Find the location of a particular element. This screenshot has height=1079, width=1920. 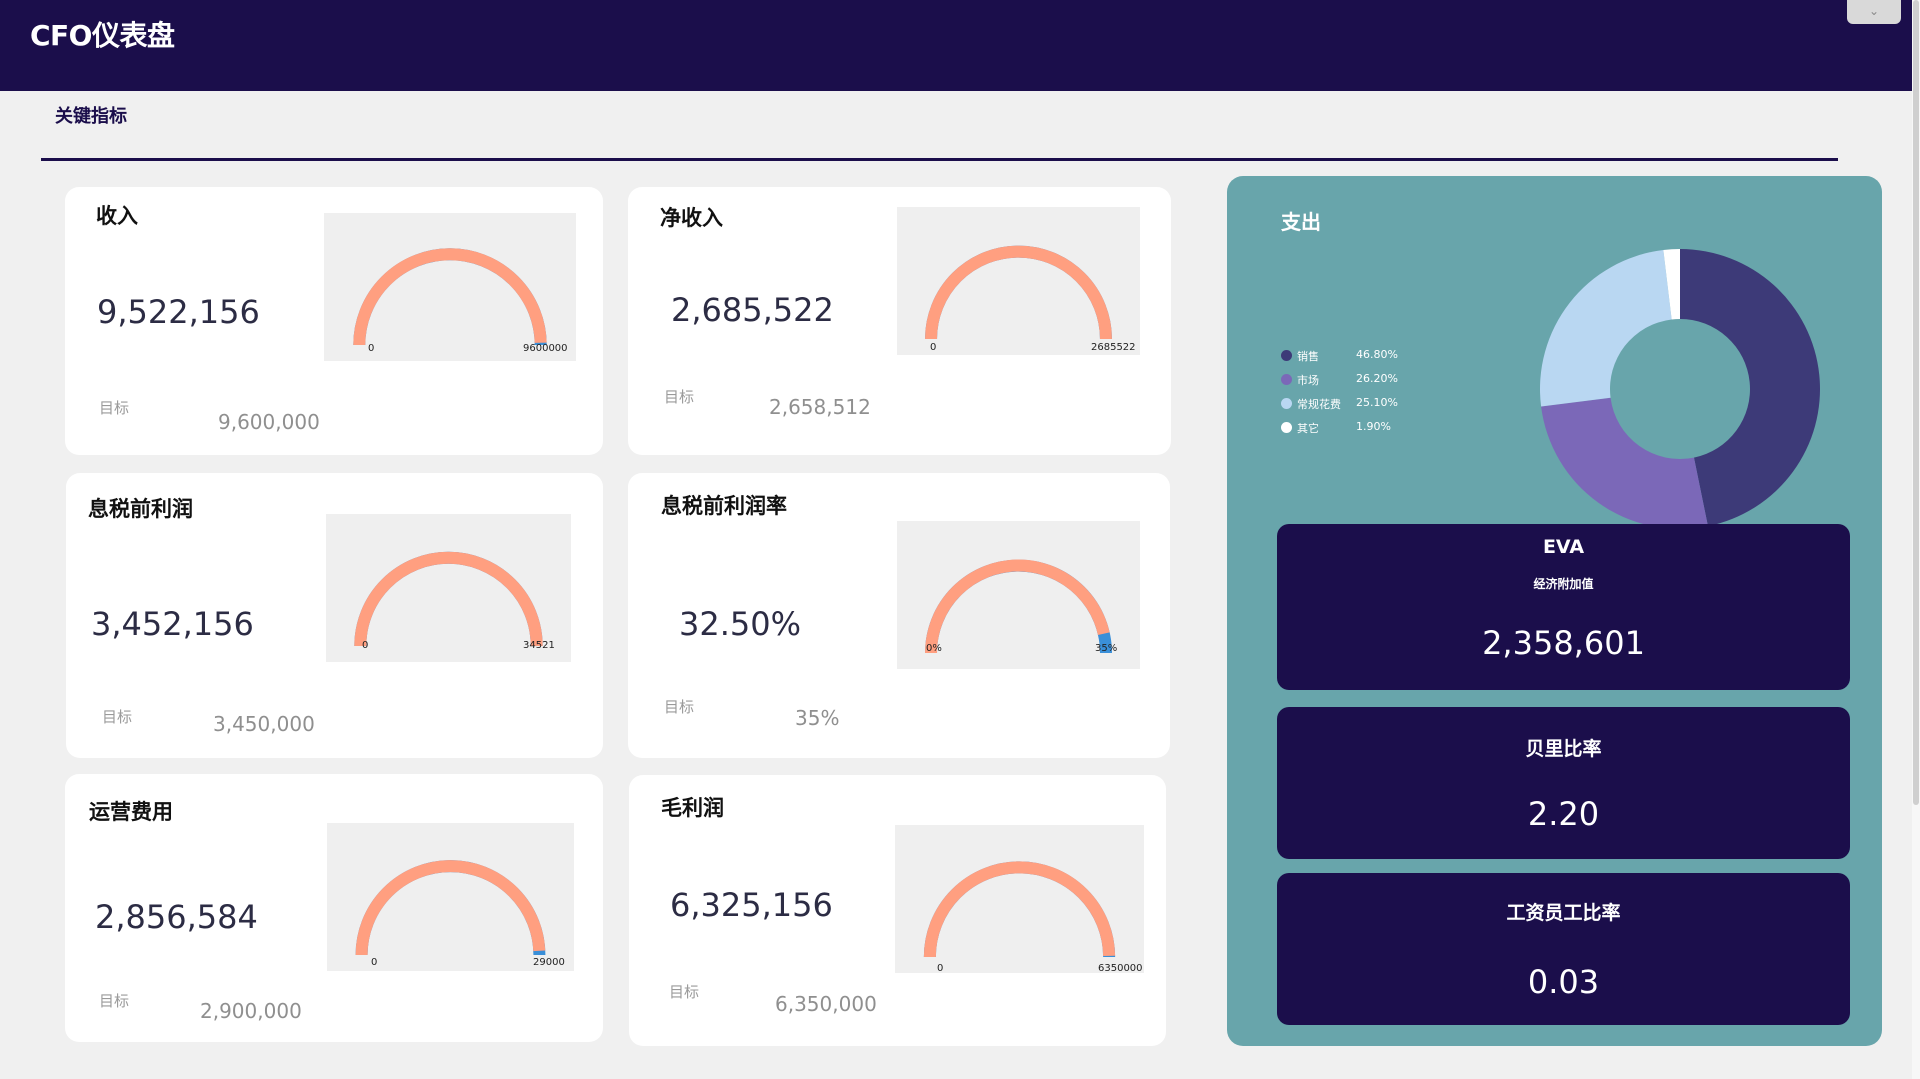

gauge-chart: 0 9600000 is located at coordinates (450, 287).